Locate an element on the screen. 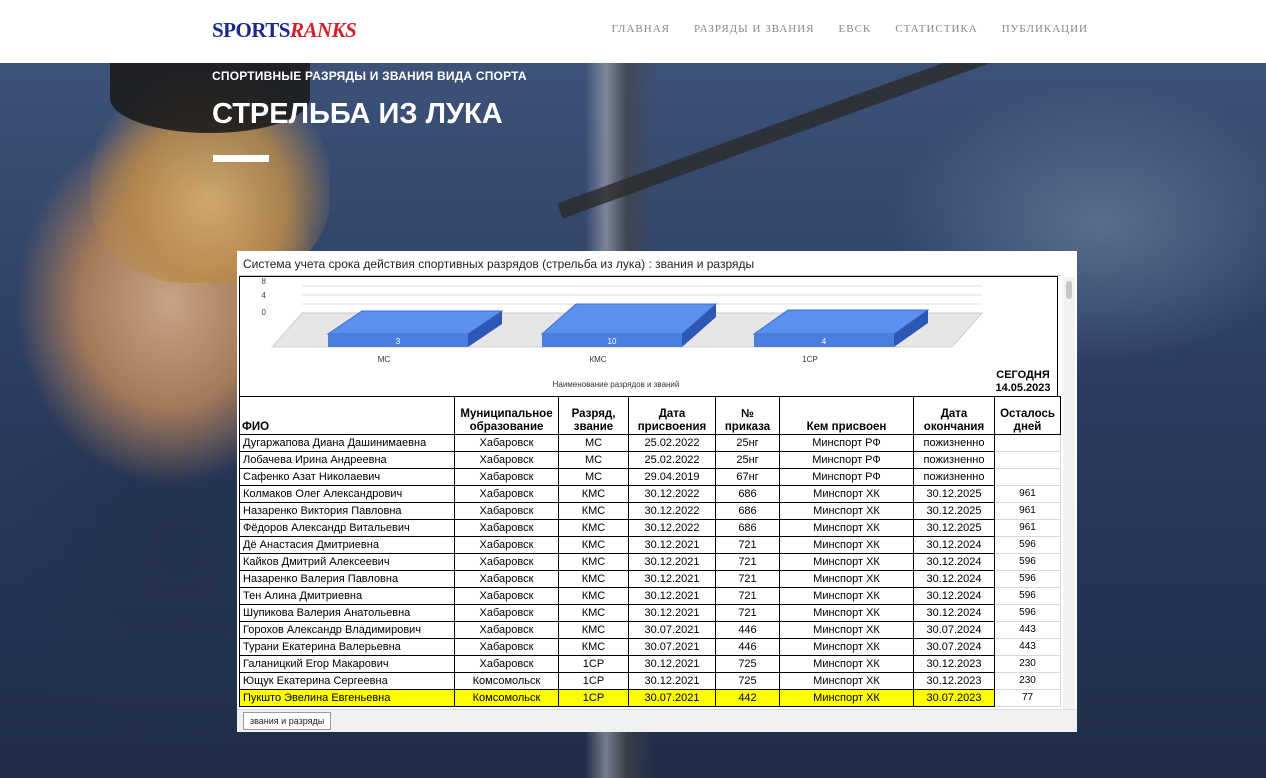  table-cell: 77 is located at coordinates (1027, 698).